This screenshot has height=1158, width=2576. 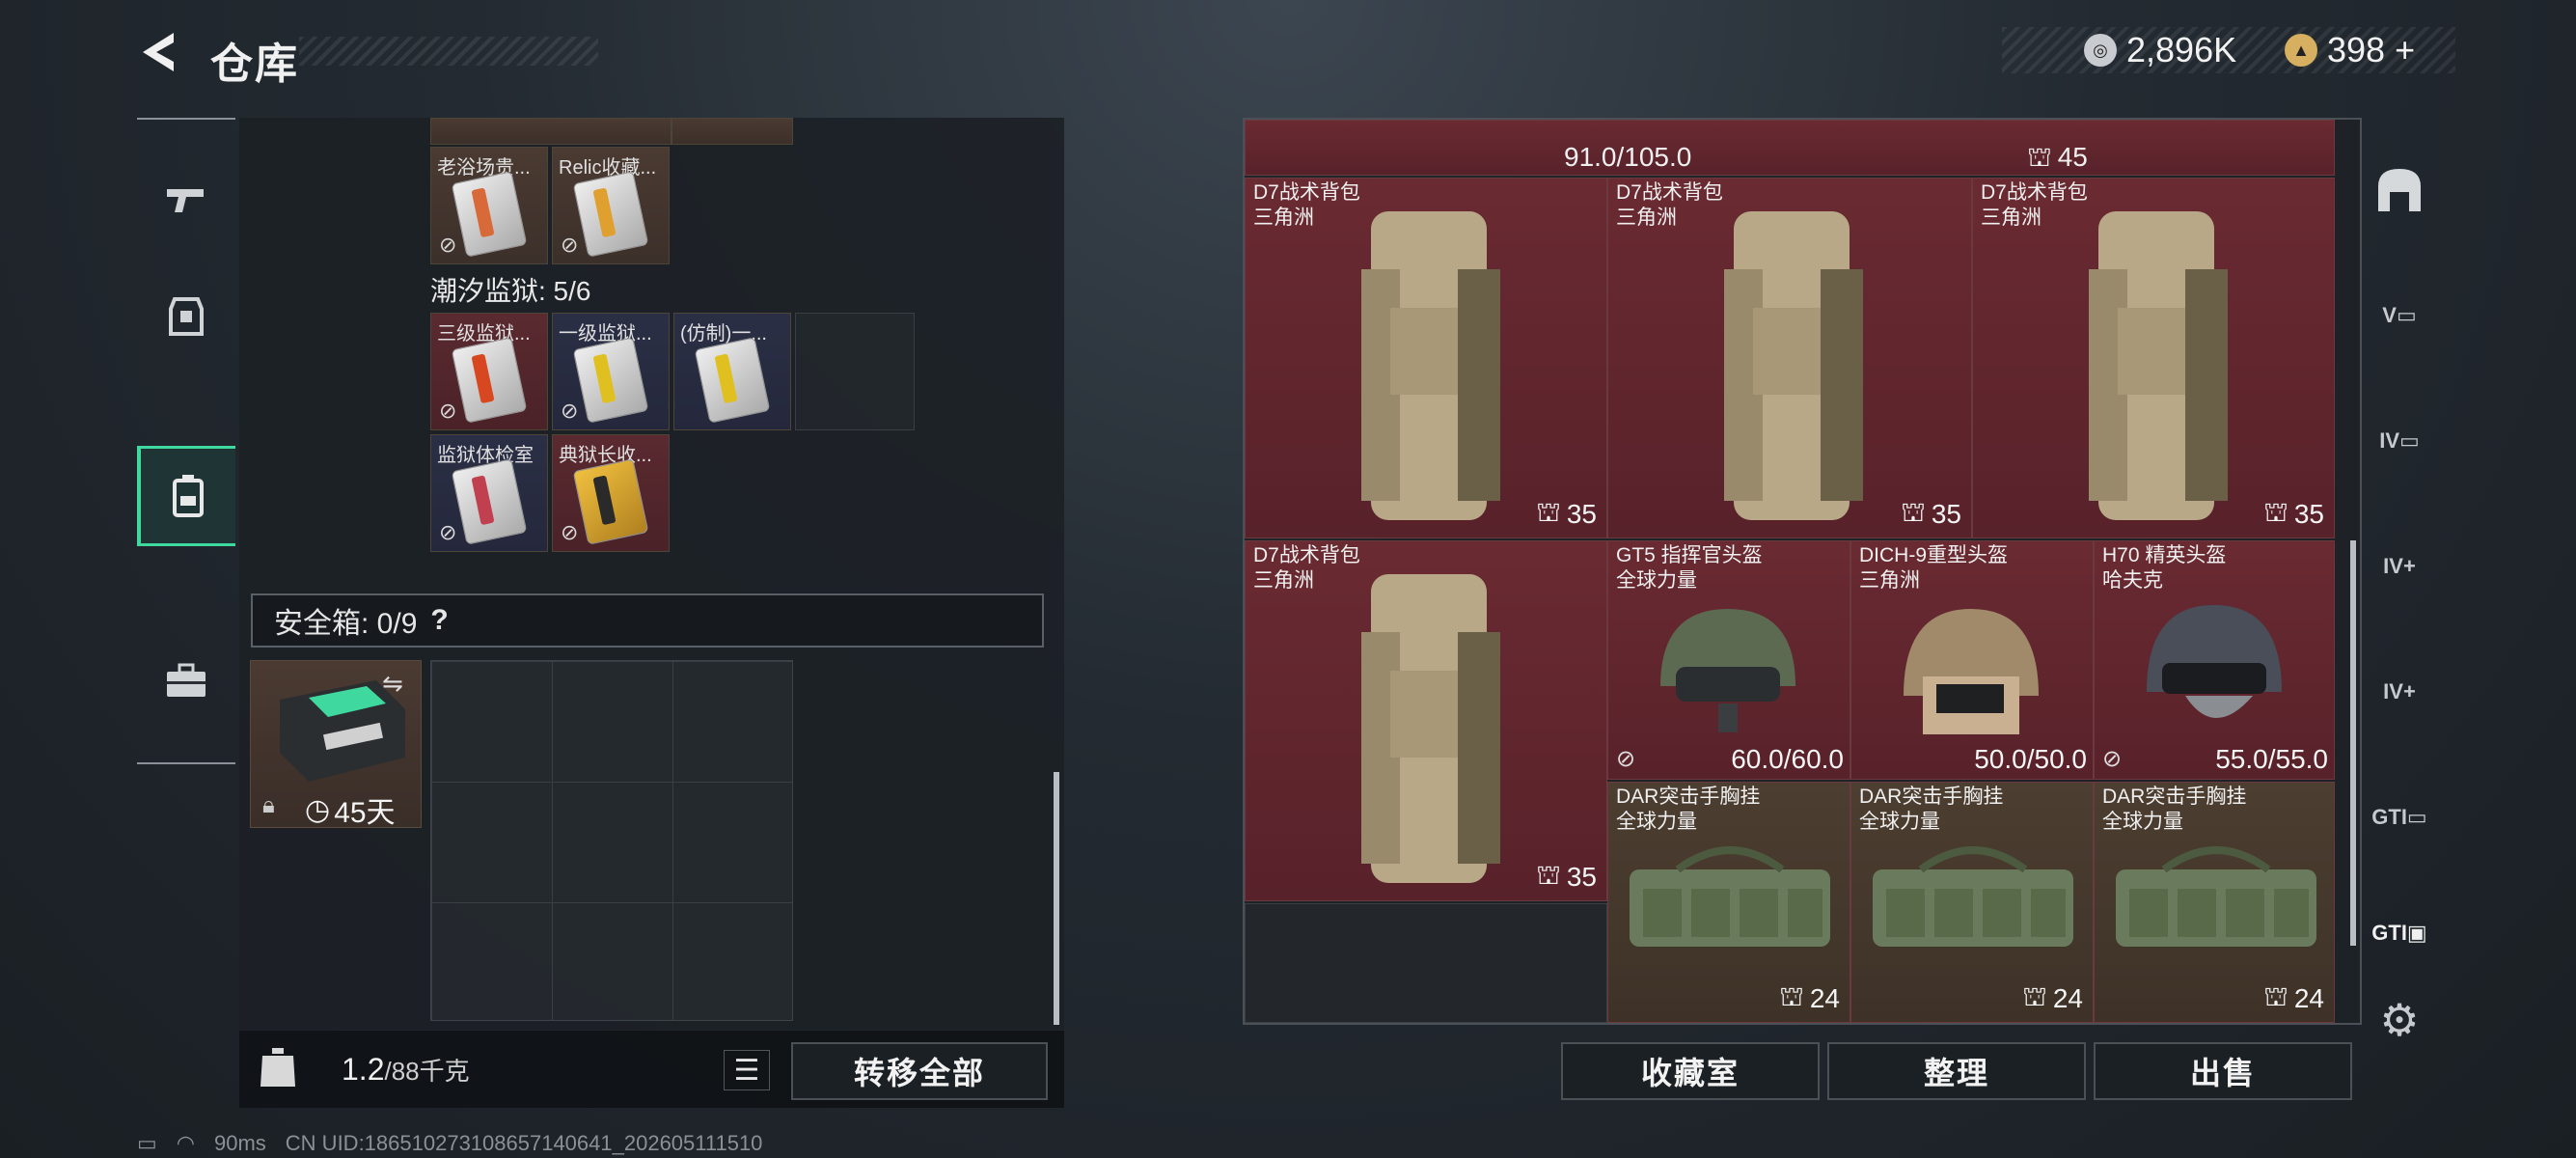 I want to click on key-card-slot: 一级监狱... ⊘, so click(x=611, y=371).